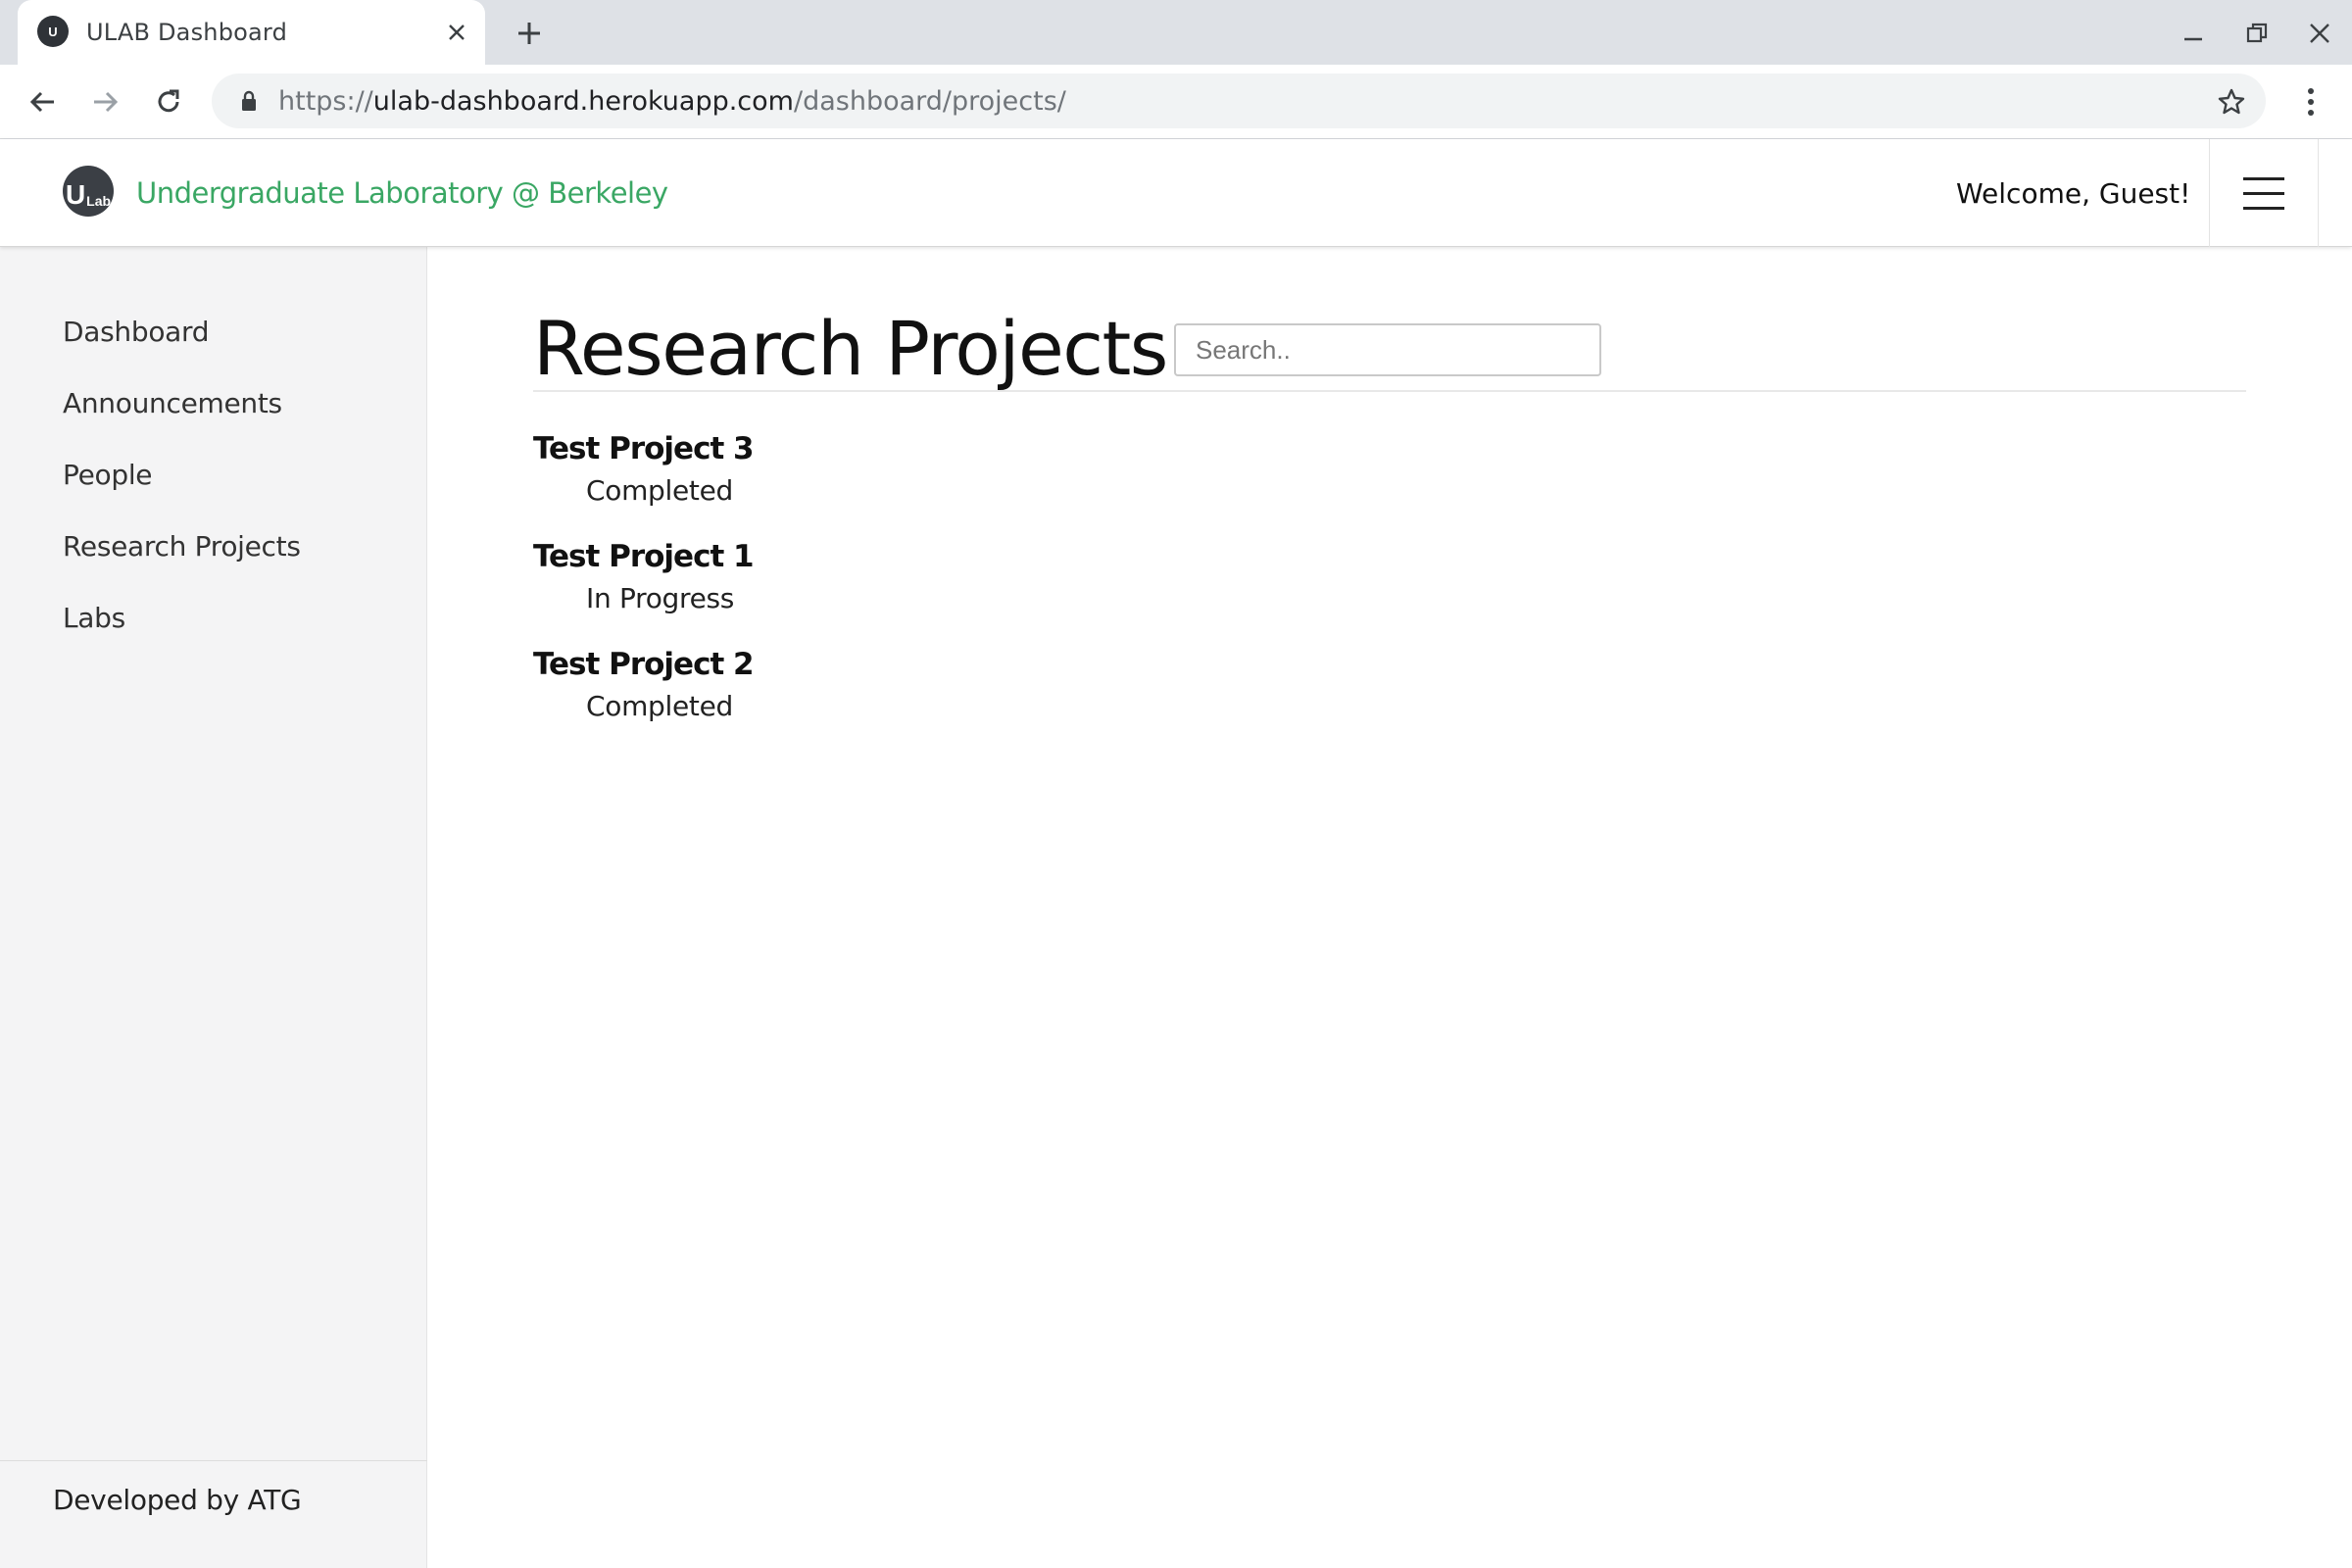  I want to click on browser-tabstrip: U ULAB Dashboard, so click(1176, 32).